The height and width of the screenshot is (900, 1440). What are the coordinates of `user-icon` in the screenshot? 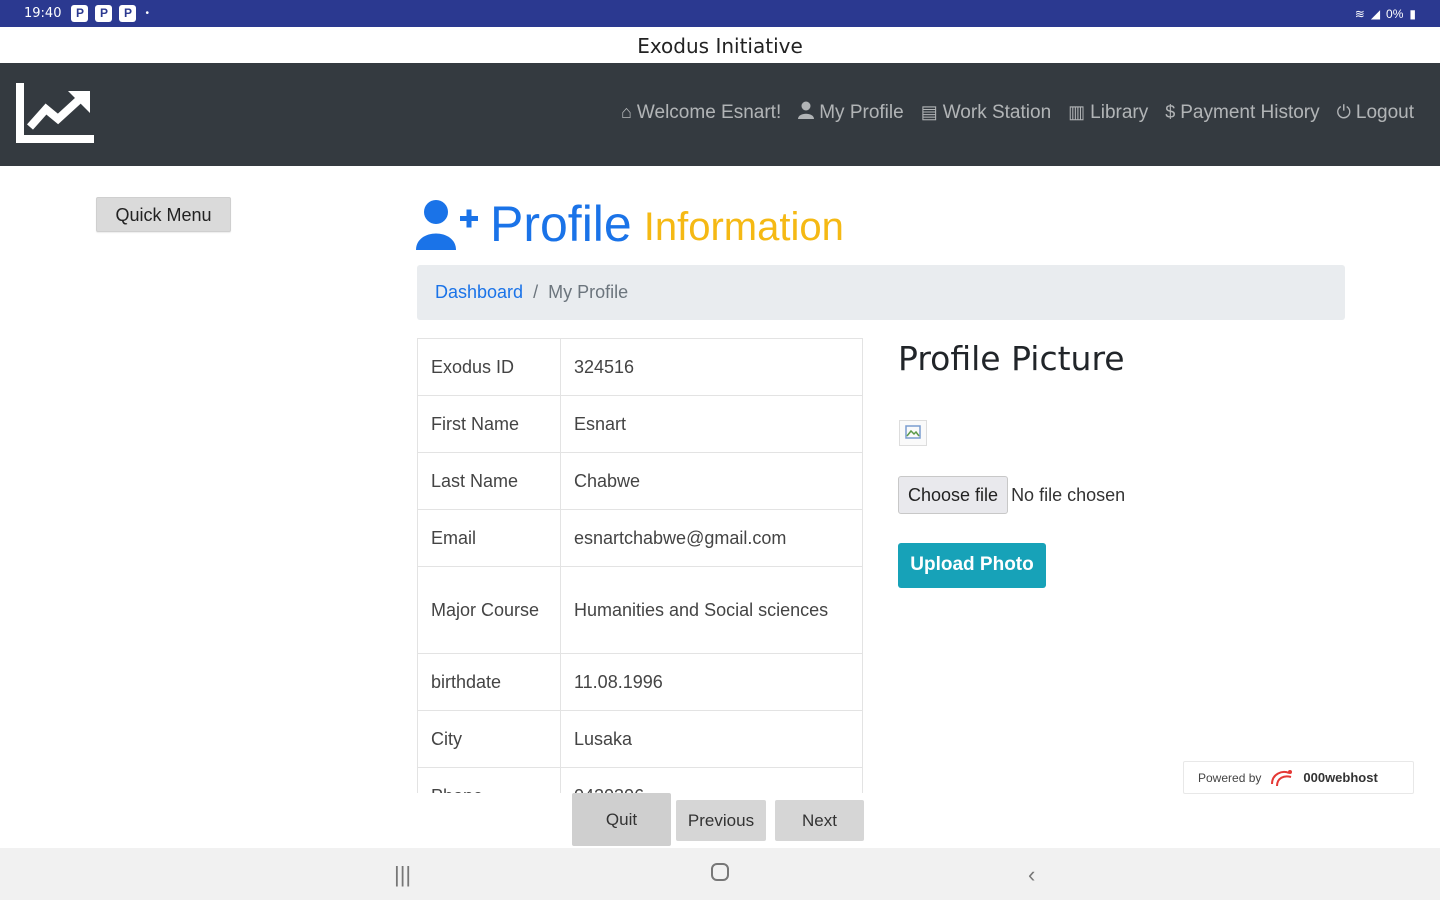 It's located at (806, 112).